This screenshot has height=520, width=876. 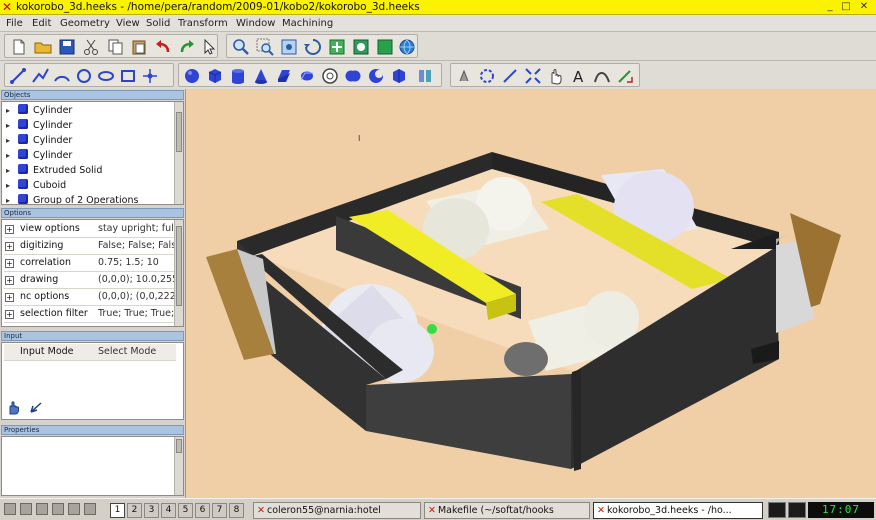 I want to click on drag-button, so click(x=556, y=76).